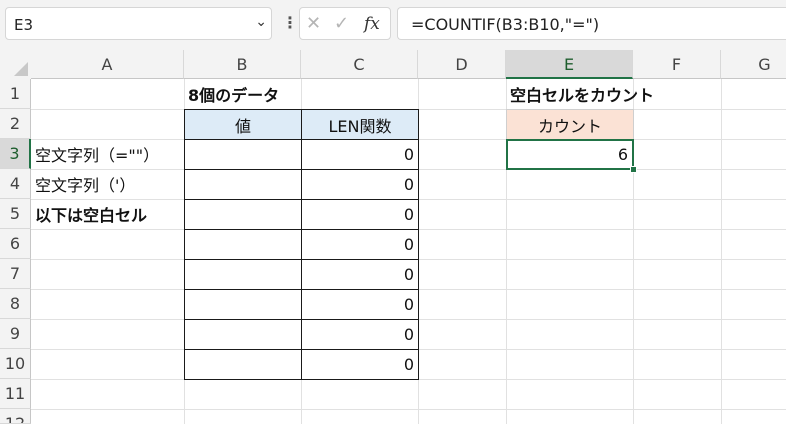  What do you see at coordinates (569, 64) in the screenshot?
I see `column-header-e: E` at bounding box center [569, 64].